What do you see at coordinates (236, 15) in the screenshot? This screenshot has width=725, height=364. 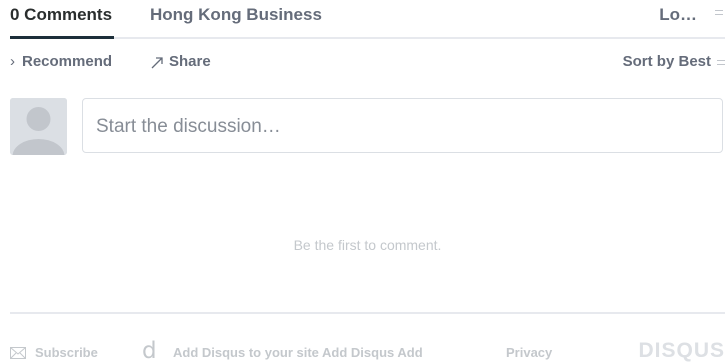 I see `tab-site-name: Hong Kong Business` at bounding box center [236, 15].